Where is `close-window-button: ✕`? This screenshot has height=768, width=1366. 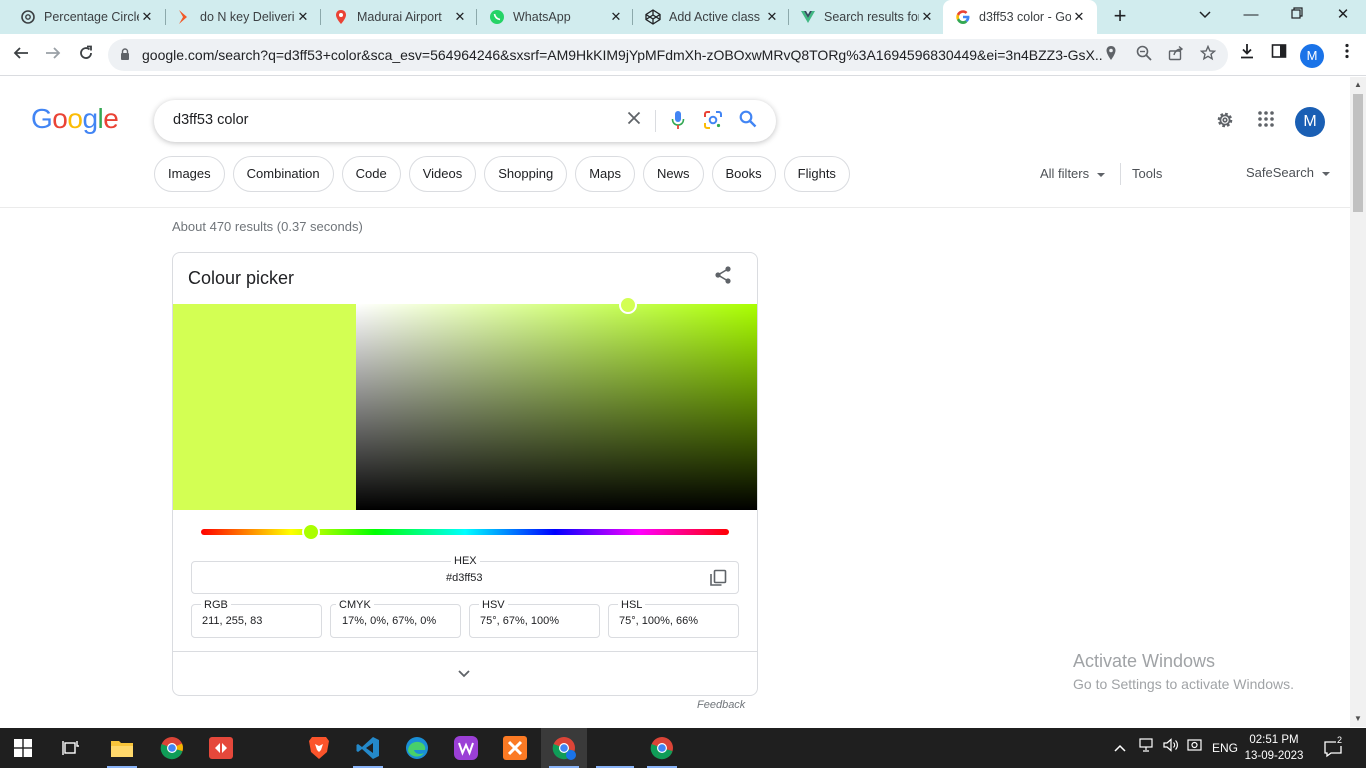
close-window-button: ✕ is located at coordinates (1343, 17).